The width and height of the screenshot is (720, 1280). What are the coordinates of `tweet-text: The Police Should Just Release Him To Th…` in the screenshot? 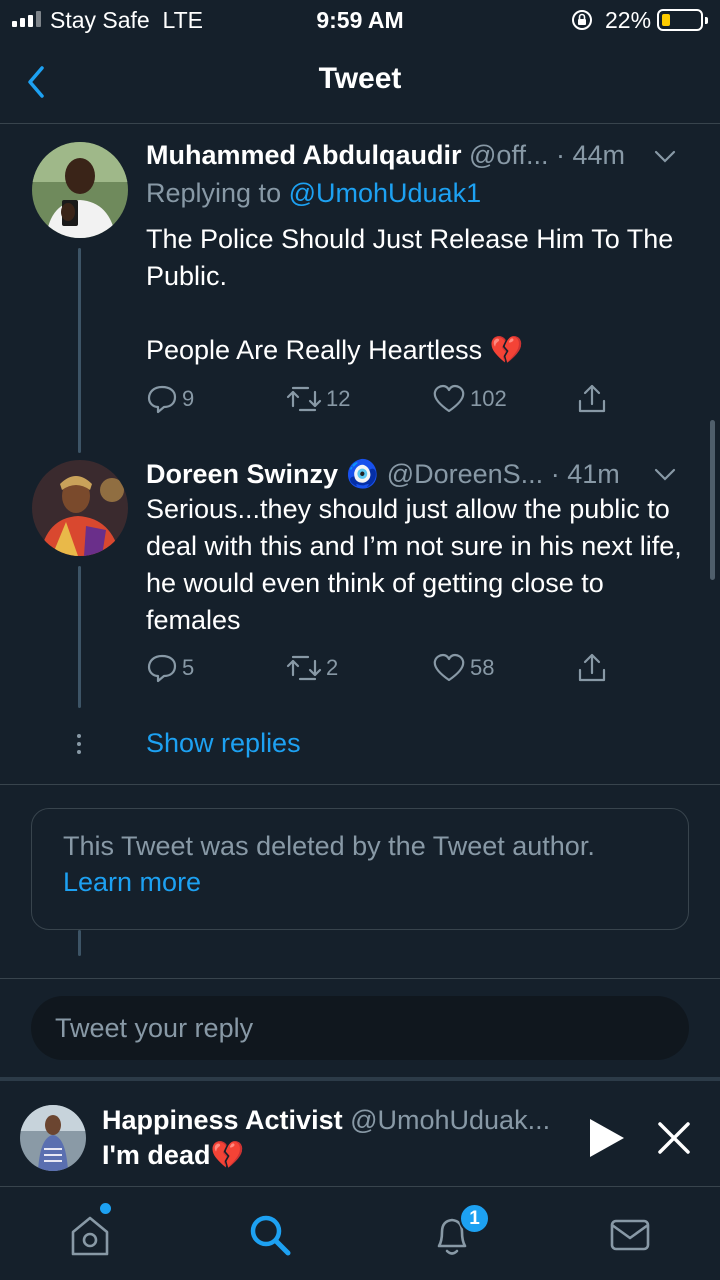 It's located at (410, 294).